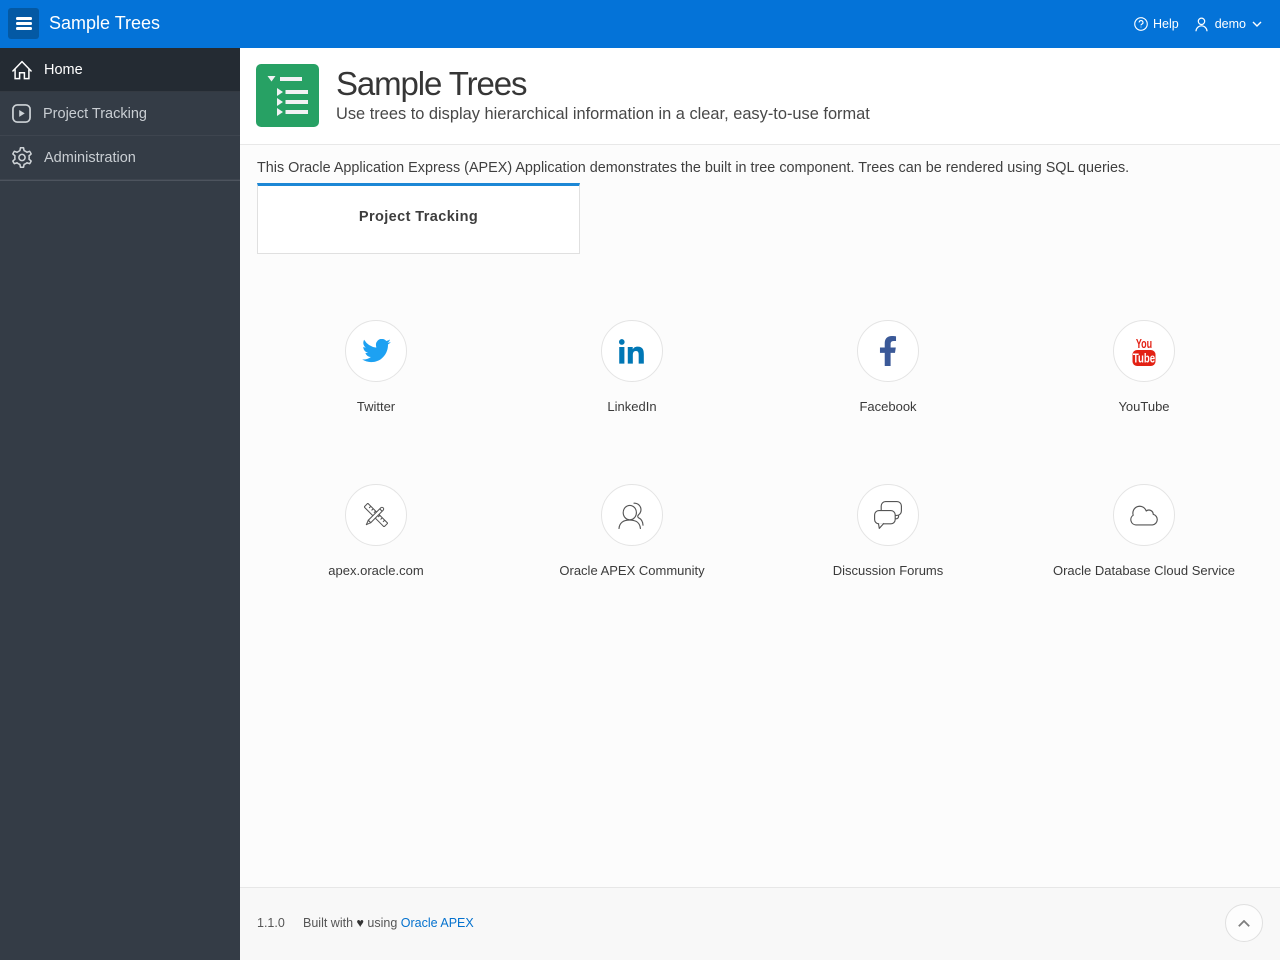  What do you see at coordinates (1144, 359) in the screenshot?
I see `svg-text: Tube` at bounding box center [1144, 359].